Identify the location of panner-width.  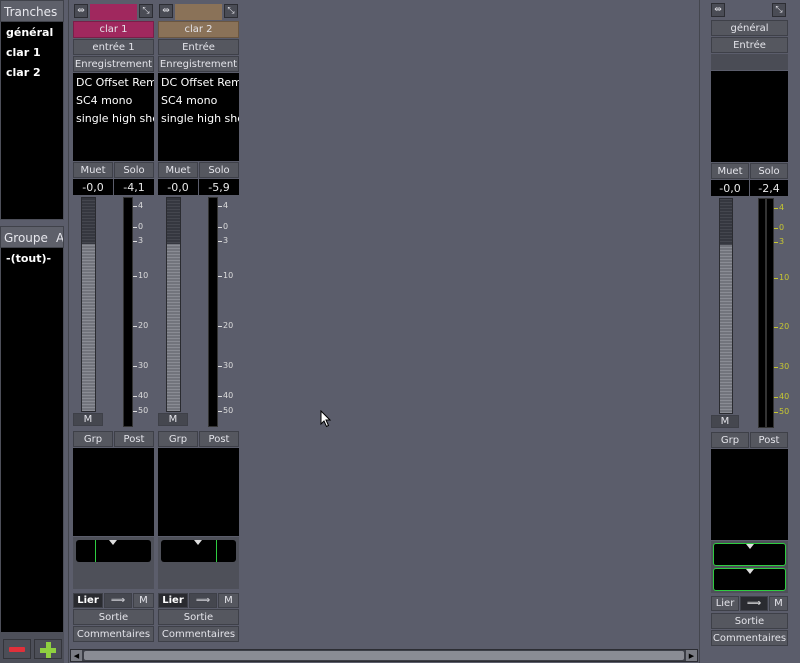
(749, 554).